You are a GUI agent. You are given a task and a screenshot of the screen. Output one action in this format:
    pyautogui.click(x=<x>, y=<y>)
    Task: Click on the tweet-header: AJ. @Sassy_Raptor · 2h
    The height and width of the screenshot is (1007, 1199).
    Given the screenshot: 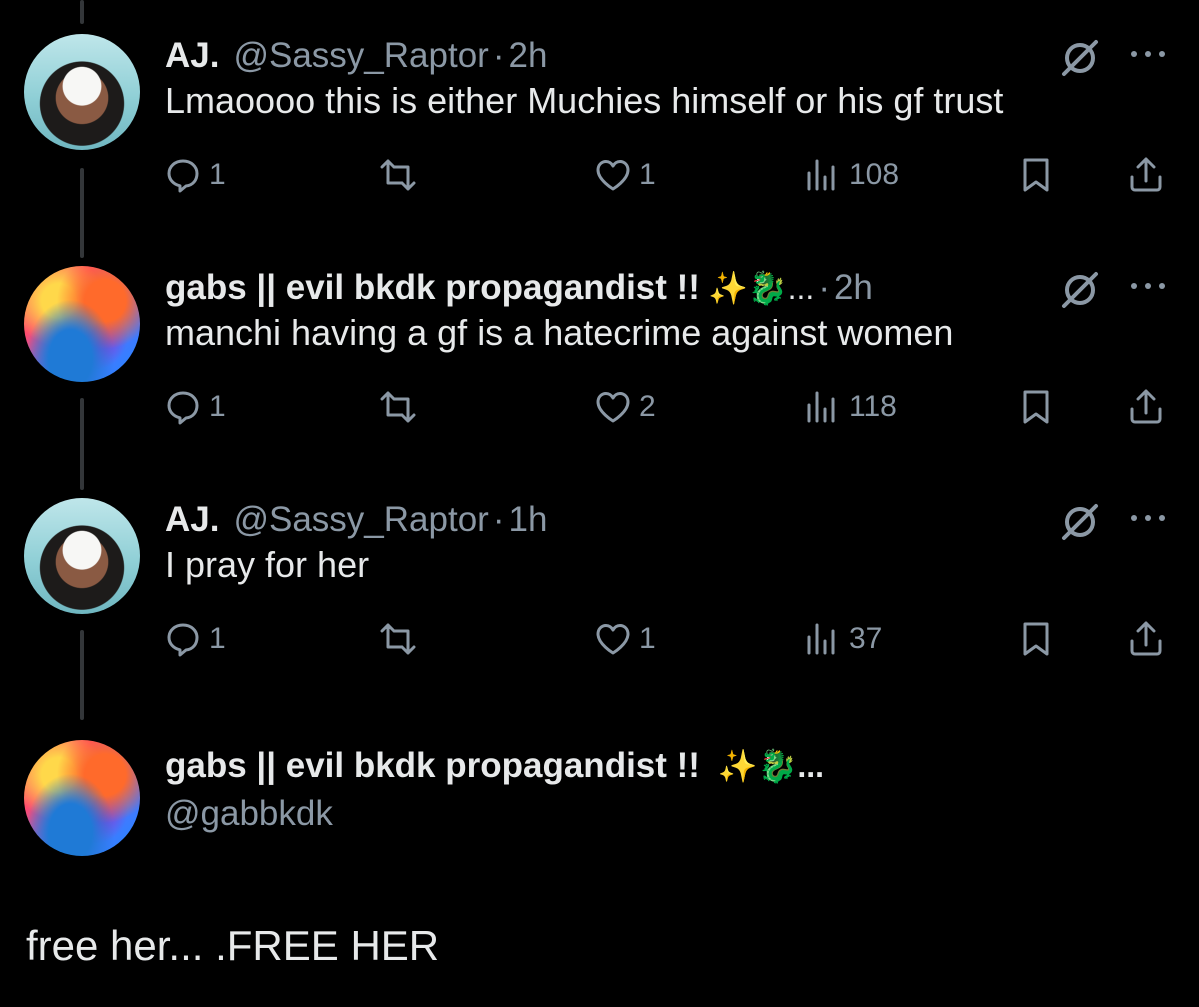 What is the action you would take?
    pyautogui.click(x=356, y=56)
    